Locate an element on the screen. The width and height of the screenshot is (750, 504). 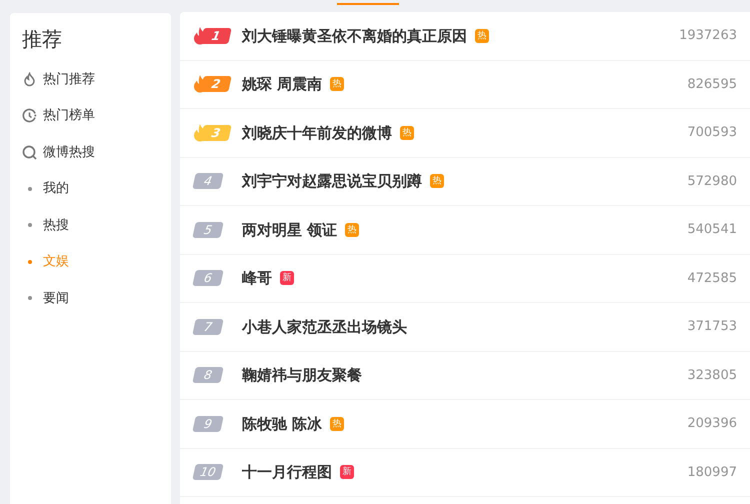
topic-link: 刘晓庆十年前发的微博 is located at coordinates (317, 133).